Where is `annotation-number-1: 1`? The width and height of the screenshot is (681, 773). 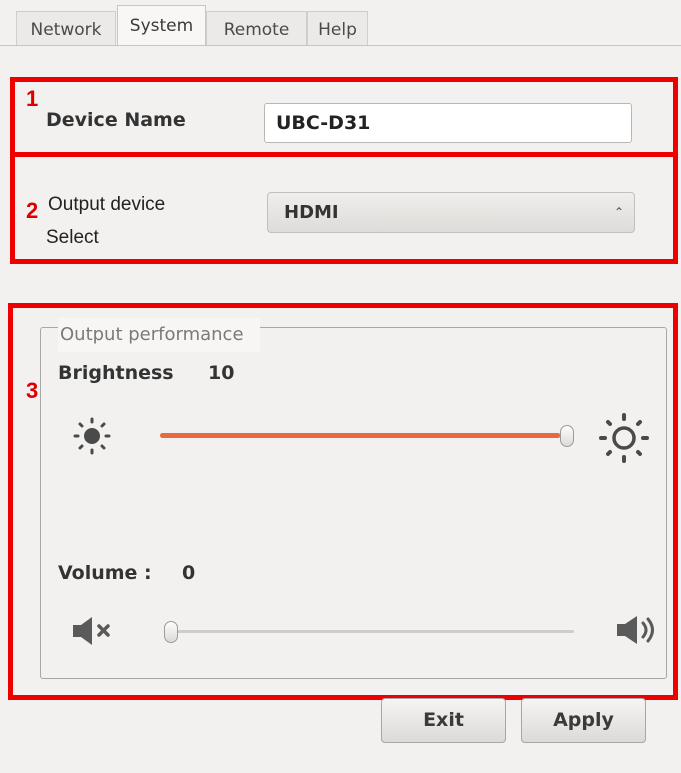 annotation-number-1: 1 is located at coordinates (32, 98).